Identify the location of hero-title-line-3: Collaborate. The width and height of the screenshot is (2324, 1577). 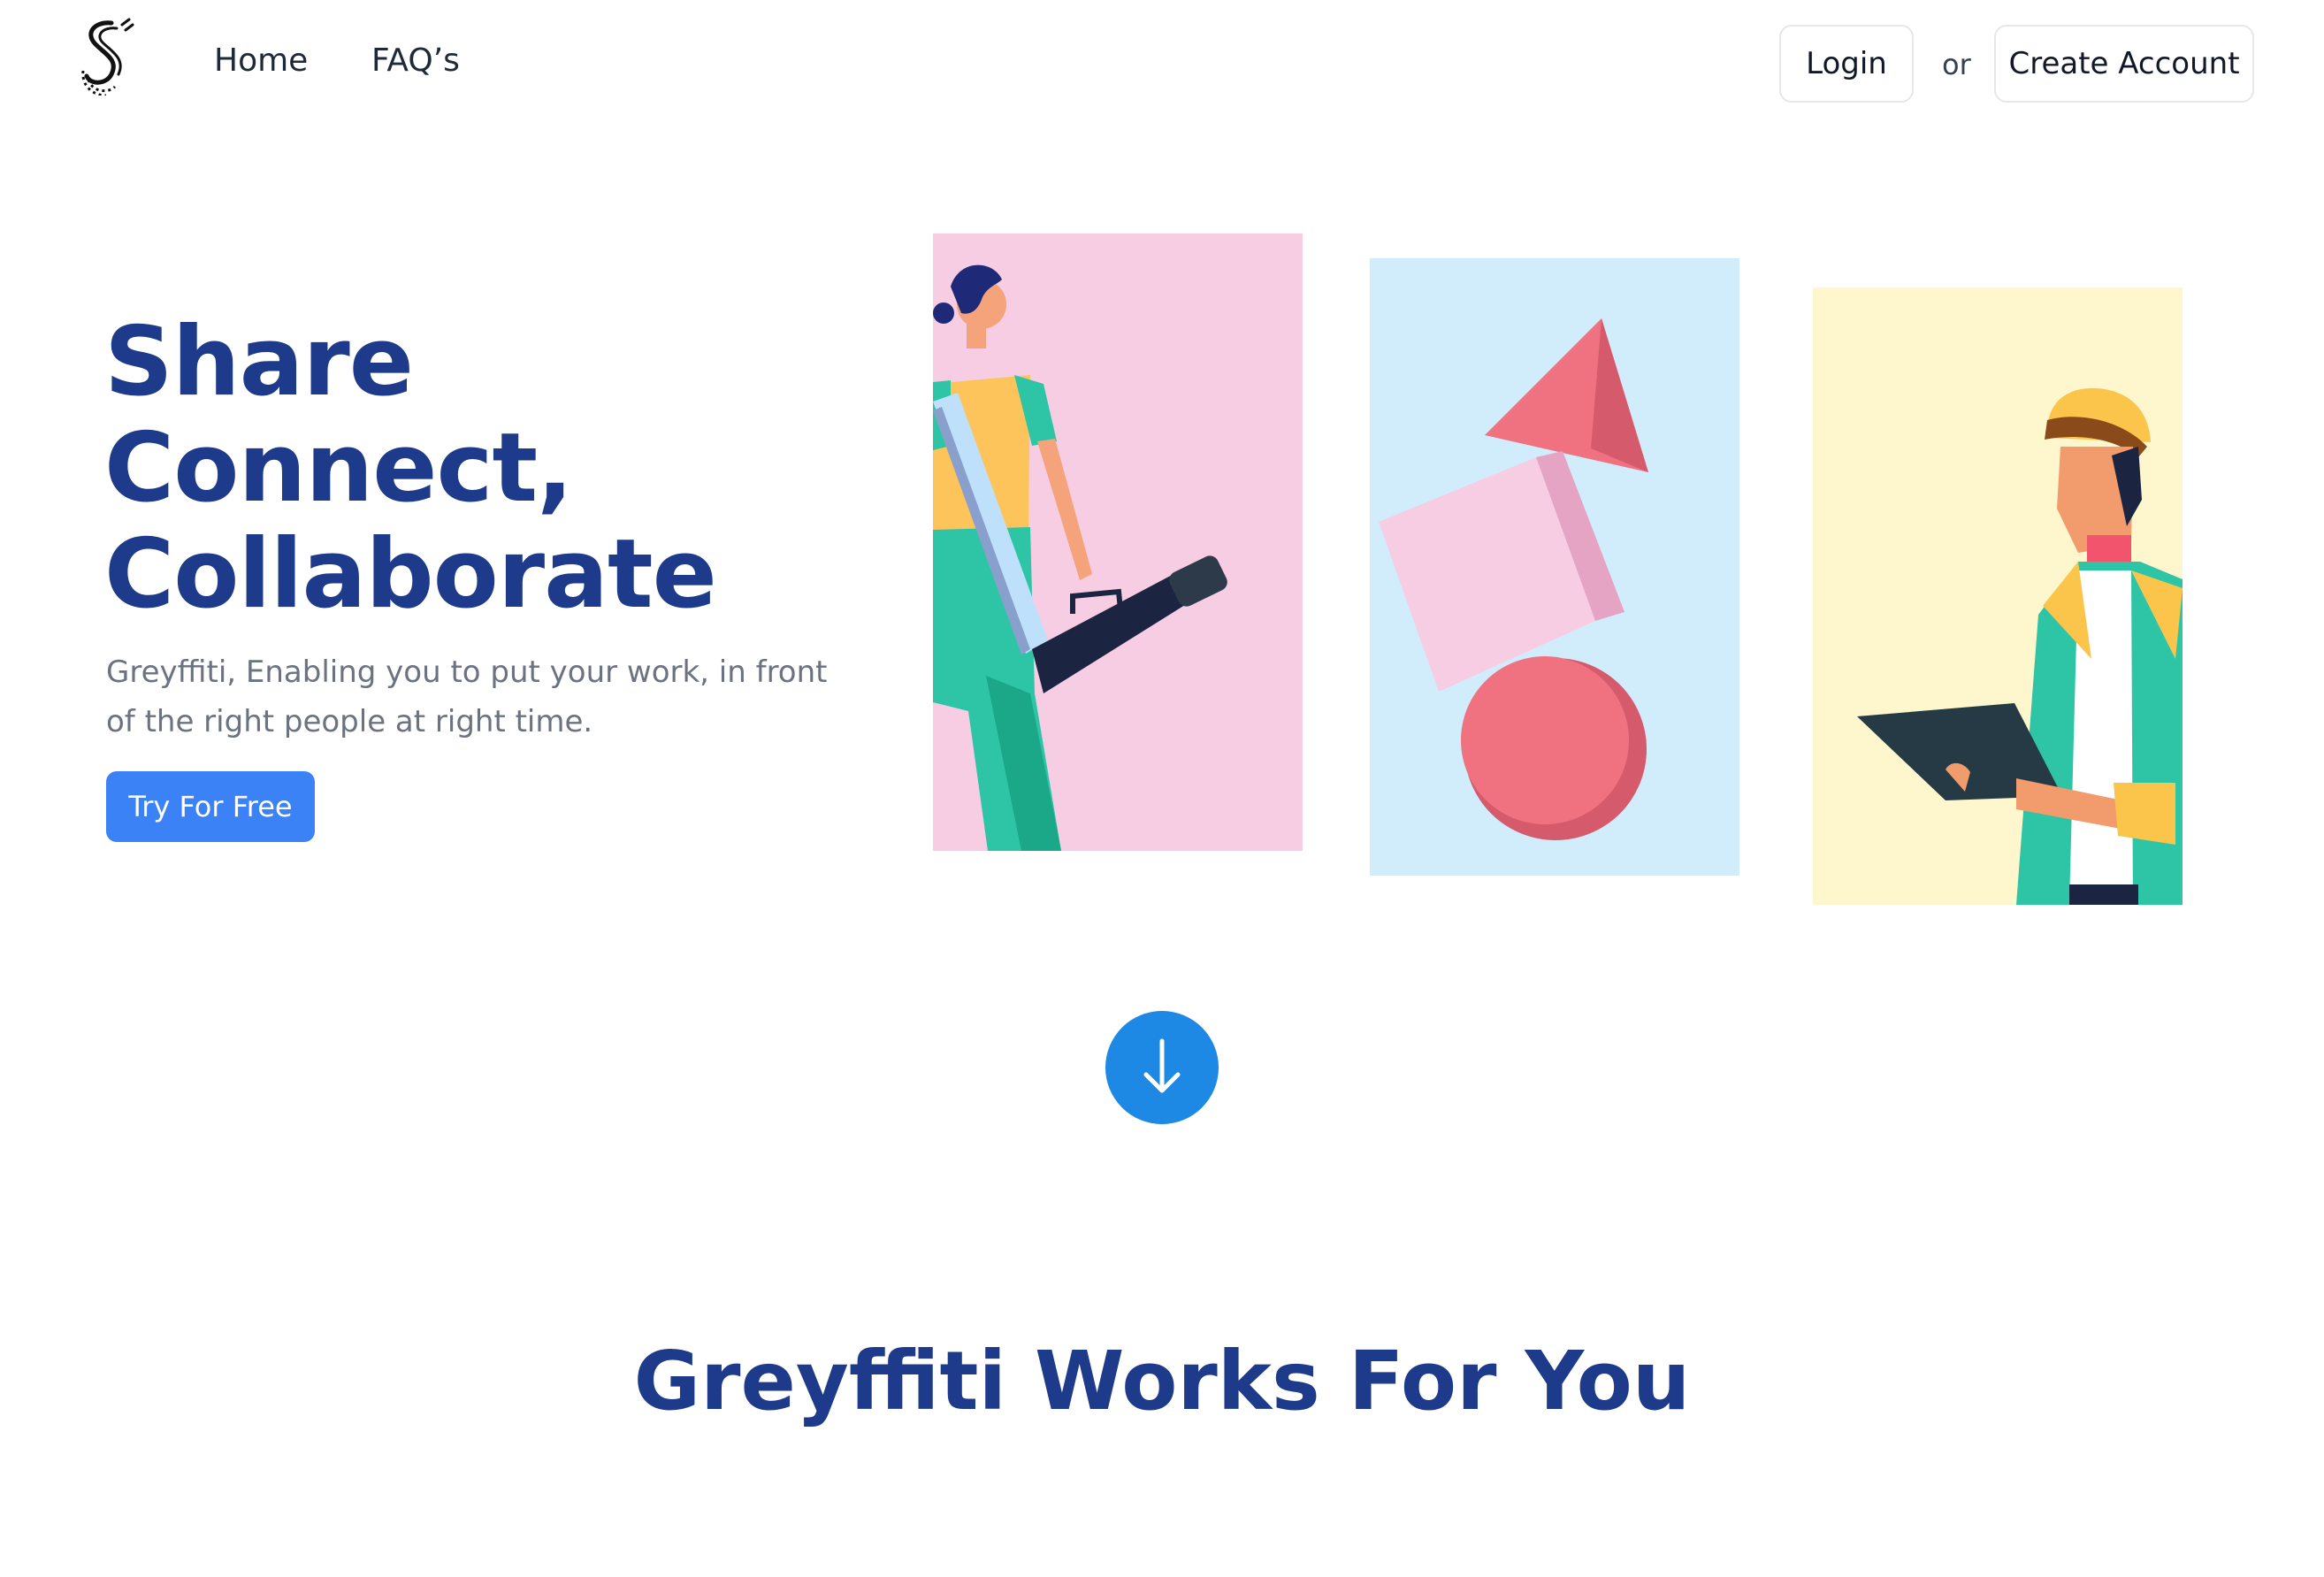
(410, 574).